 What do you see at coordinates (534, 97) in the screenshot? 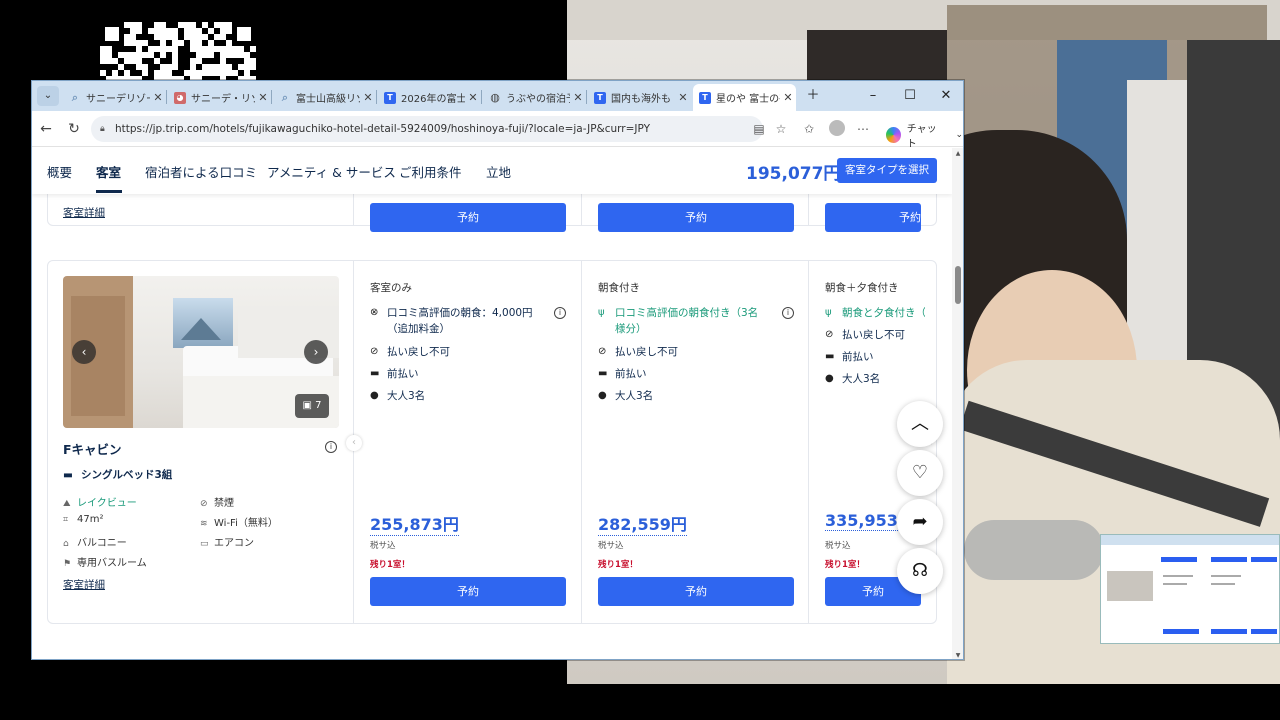
I see `browser-tab: ◍ うぶやの宿泊予 ✕` at bounding box center [534, 97].